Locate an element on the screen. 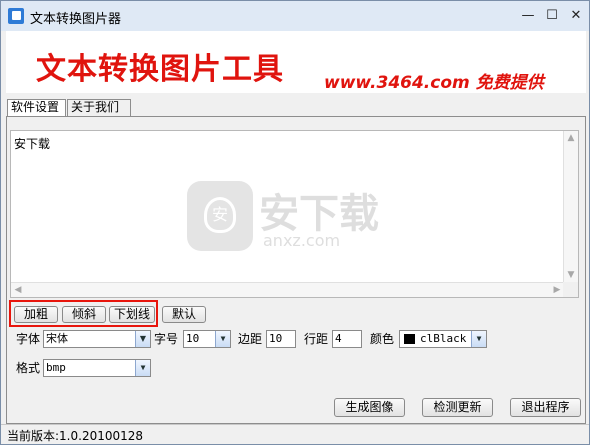 Image resolution: width=590 pixels, height=445 pixels. watermark-shield-text: 安 is located at coordinates (220, 215).